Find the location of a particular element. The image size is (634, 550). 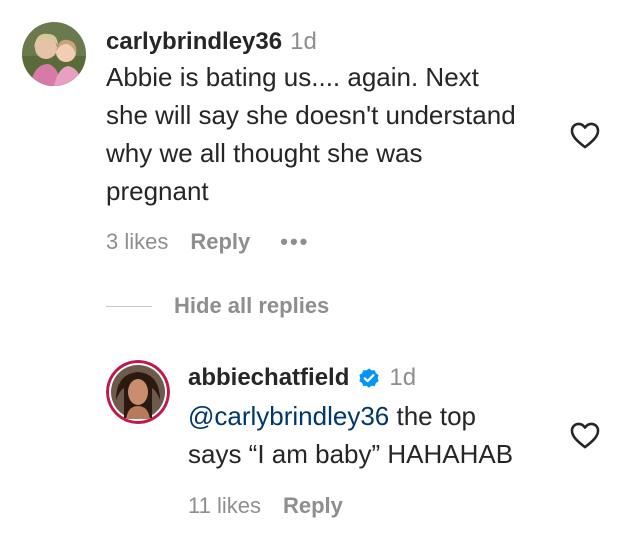

comment-text-line: Abbie is bating us.... again. Next is located at coordinates (292, 77).